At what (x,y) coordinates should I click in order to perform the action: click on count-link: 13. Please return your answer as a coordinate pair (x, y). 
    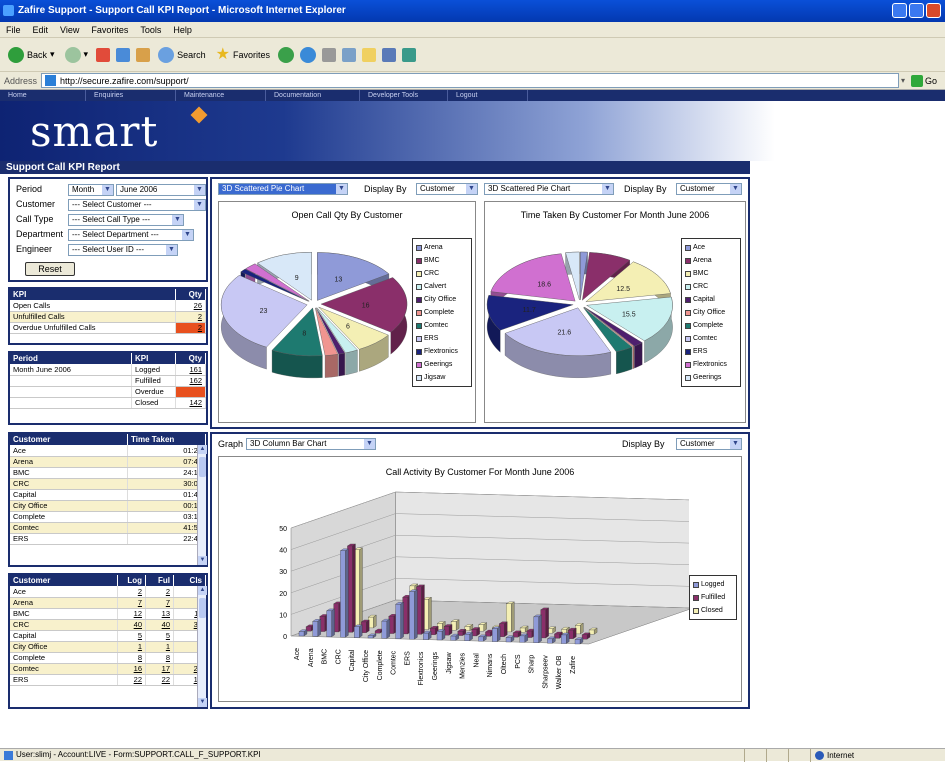
    Looking at the image, I should click on (159, 614).